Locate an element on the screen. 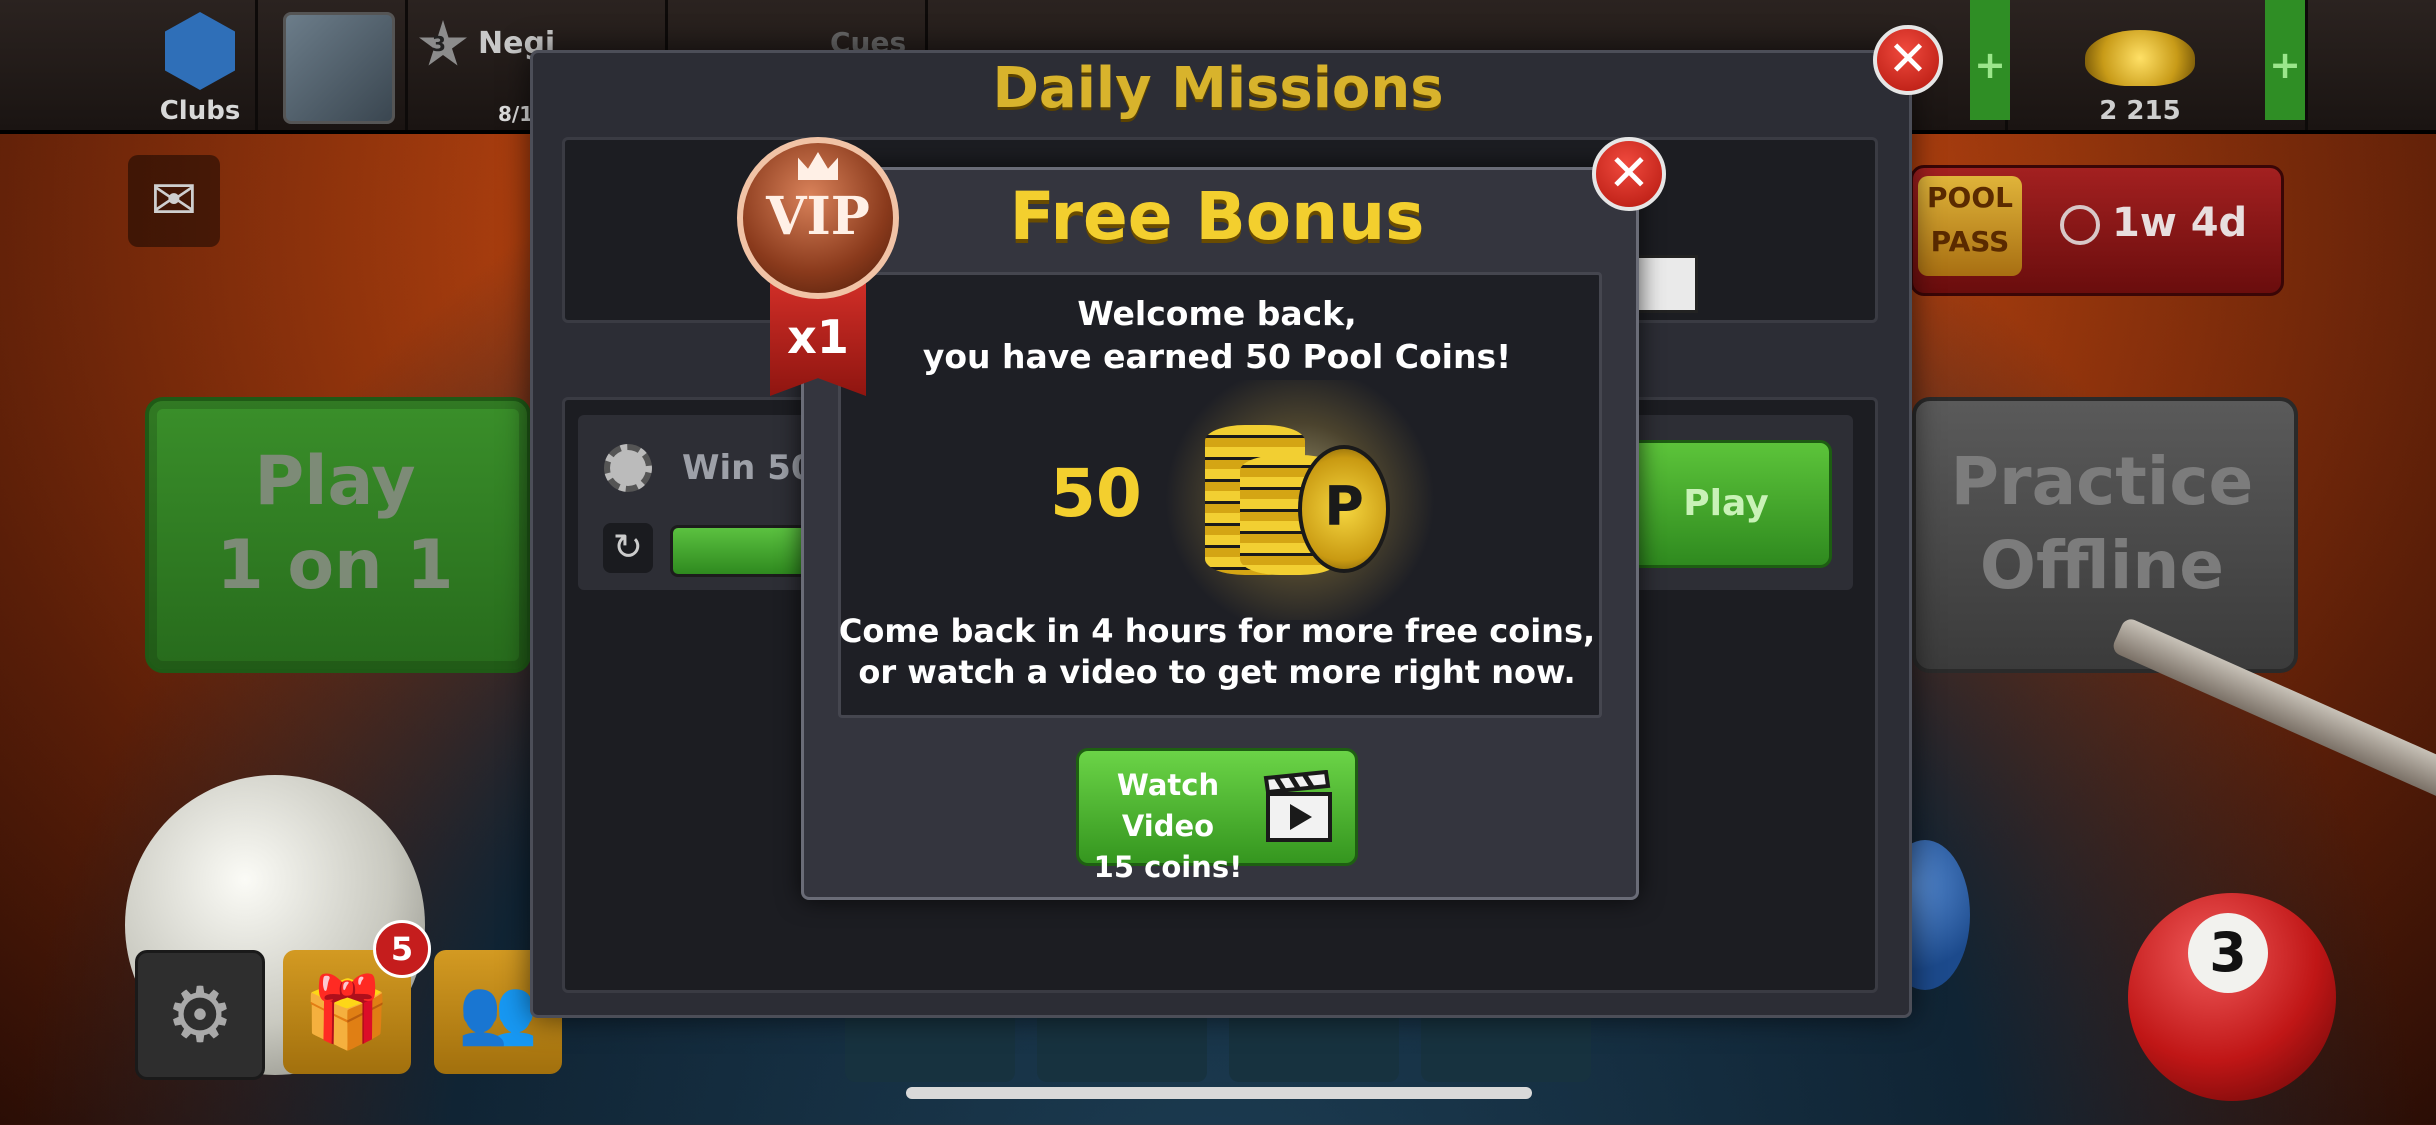  add-cash-button: + is located at coordinates (1990, 60).